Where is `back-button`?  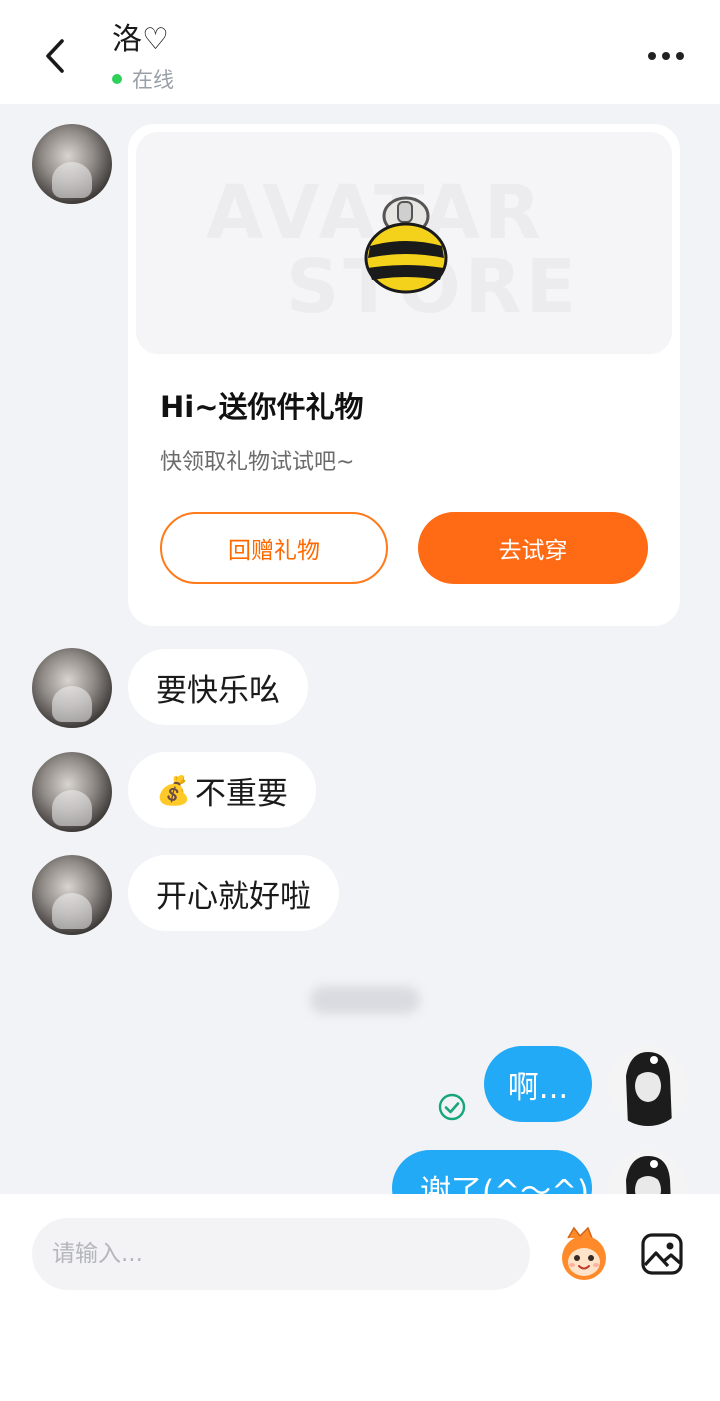 back-button is located at coordinates (55, 56).